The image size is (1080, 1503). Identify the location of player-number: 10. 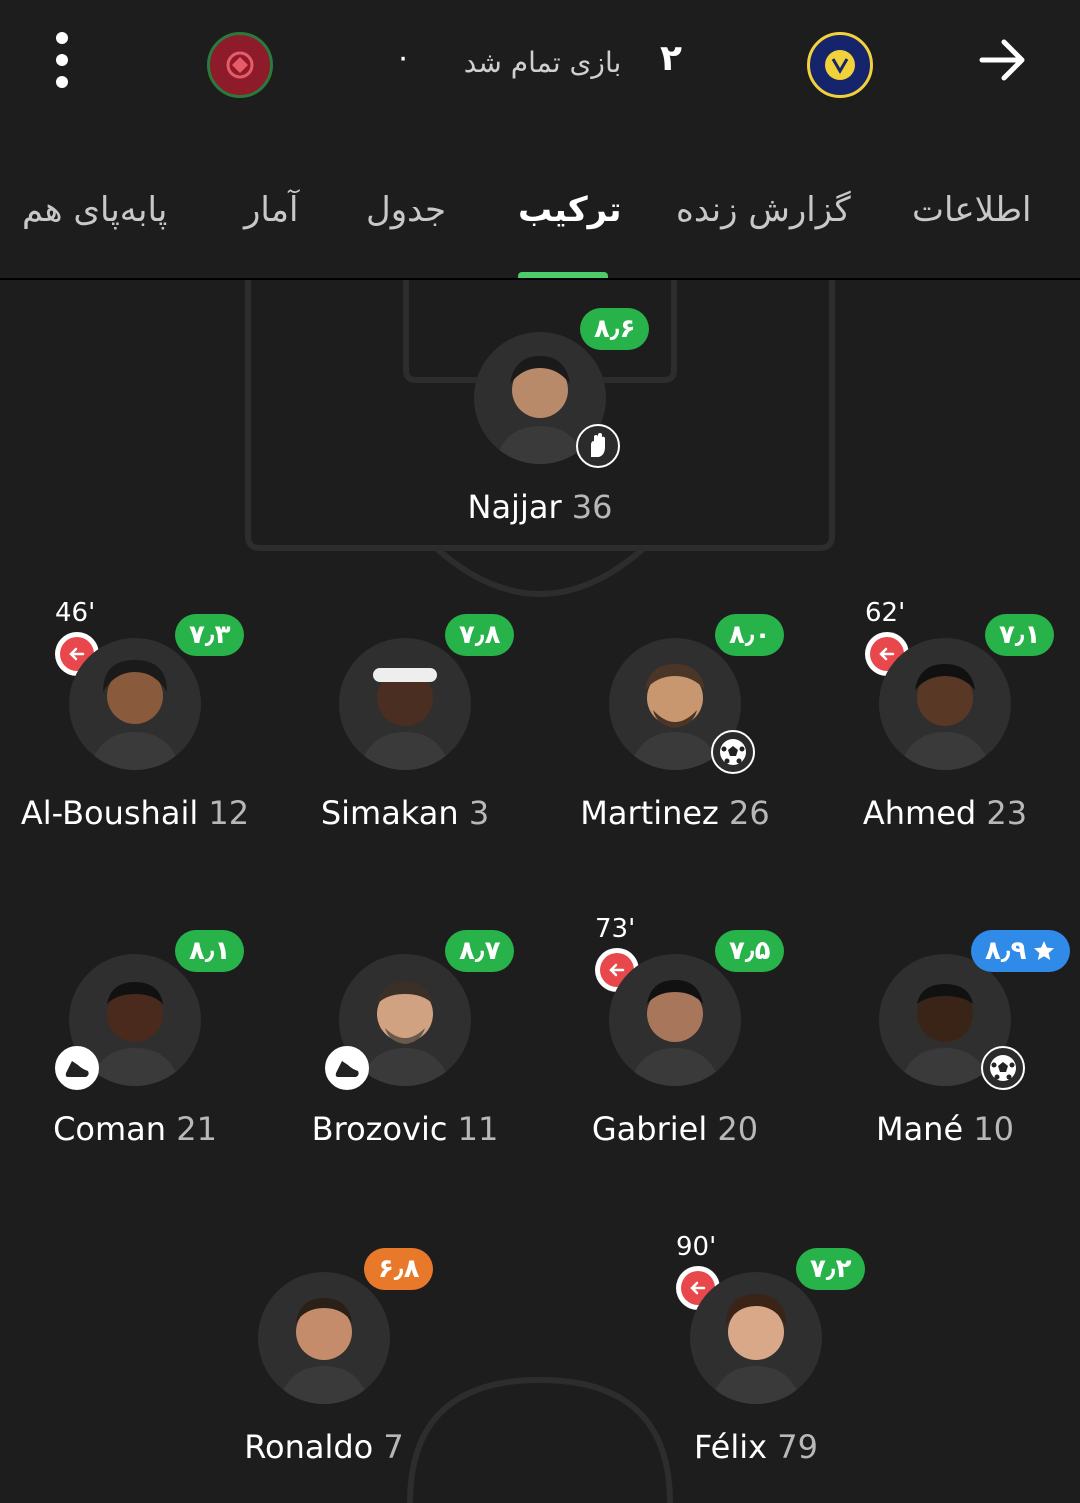
(994, 1129).